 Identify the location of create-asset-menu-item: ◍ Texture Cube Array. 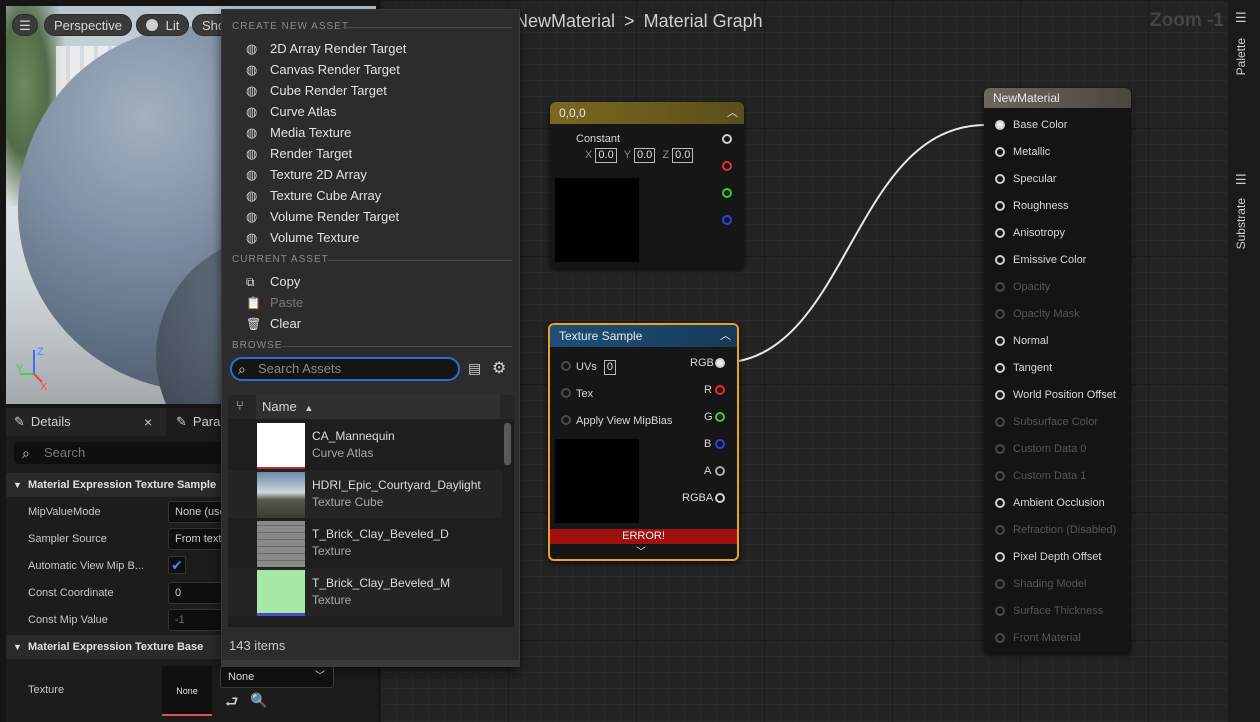
(313, 196).